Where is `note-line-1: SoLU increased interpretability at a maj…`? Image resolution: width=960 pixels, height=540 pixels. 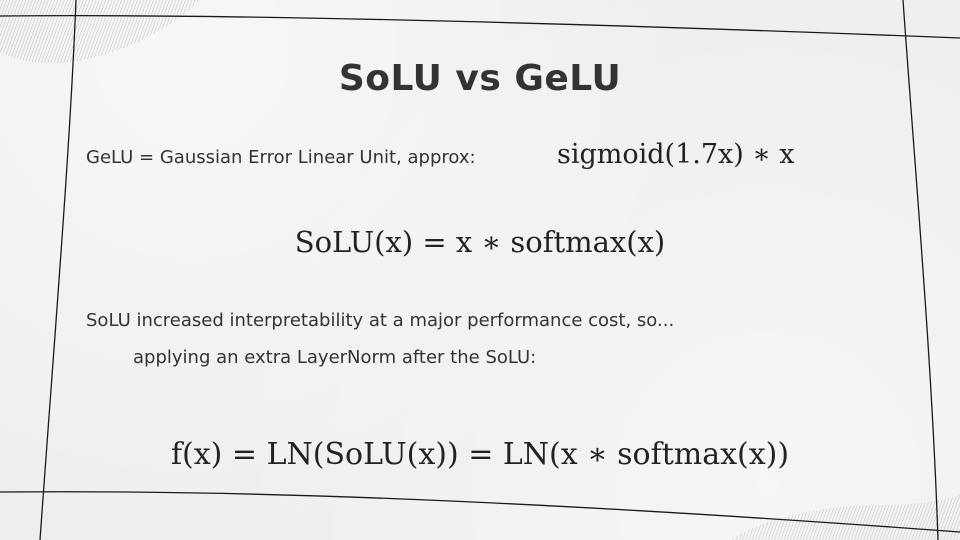
note-line-1: SoLU increased interpretability at a maj… is located at coordinates (380, 320).